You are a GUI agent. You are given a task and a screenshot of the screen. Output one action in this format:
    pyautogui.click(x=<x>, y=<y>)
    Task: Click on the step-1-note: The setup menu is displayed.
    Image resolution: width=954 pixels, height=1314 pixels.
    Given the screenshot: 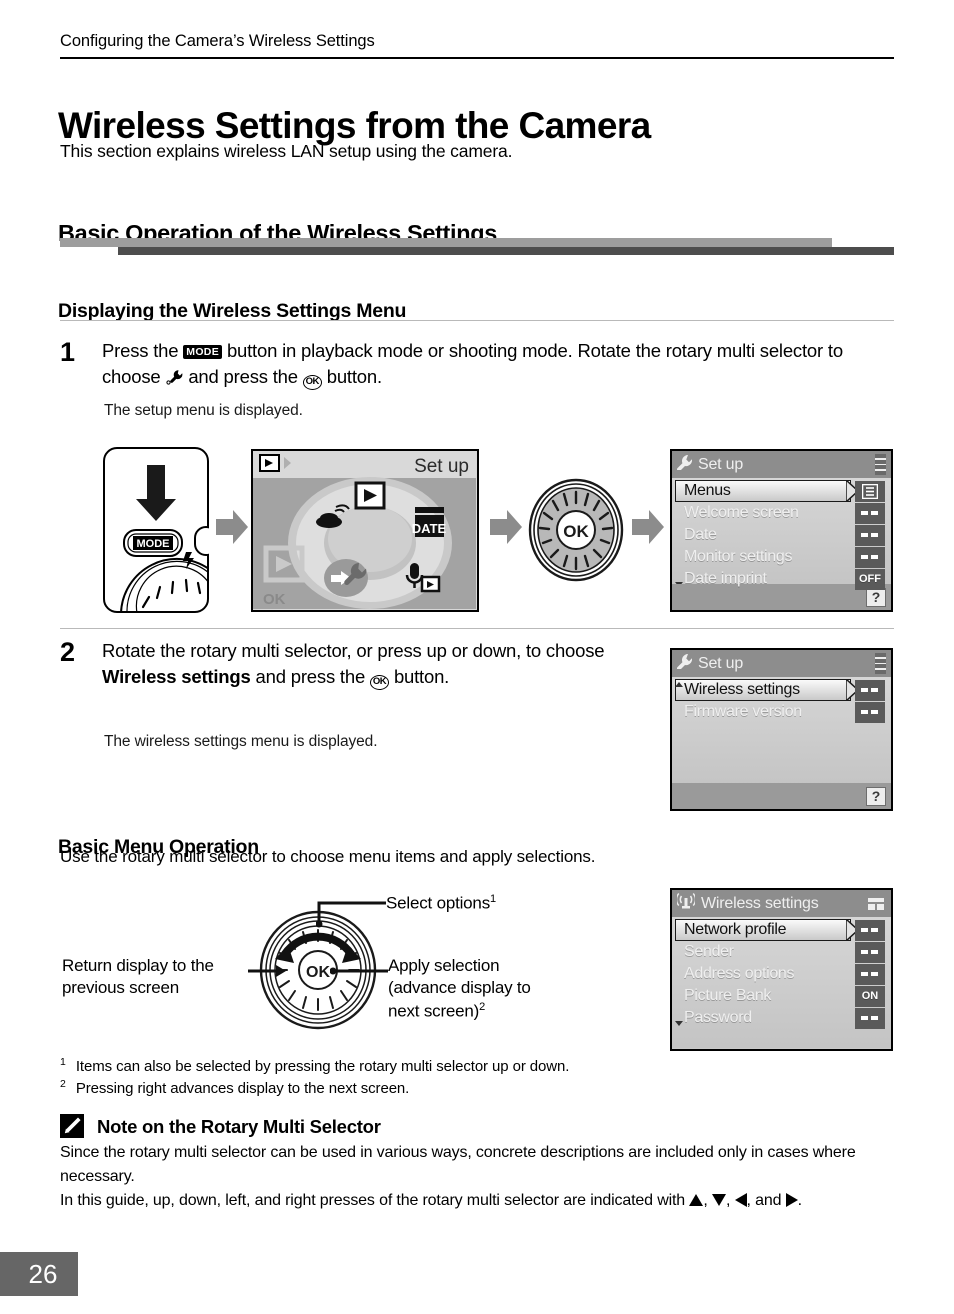 What is the action you would take?
    pyautogui.click(x=203, y=410)
    